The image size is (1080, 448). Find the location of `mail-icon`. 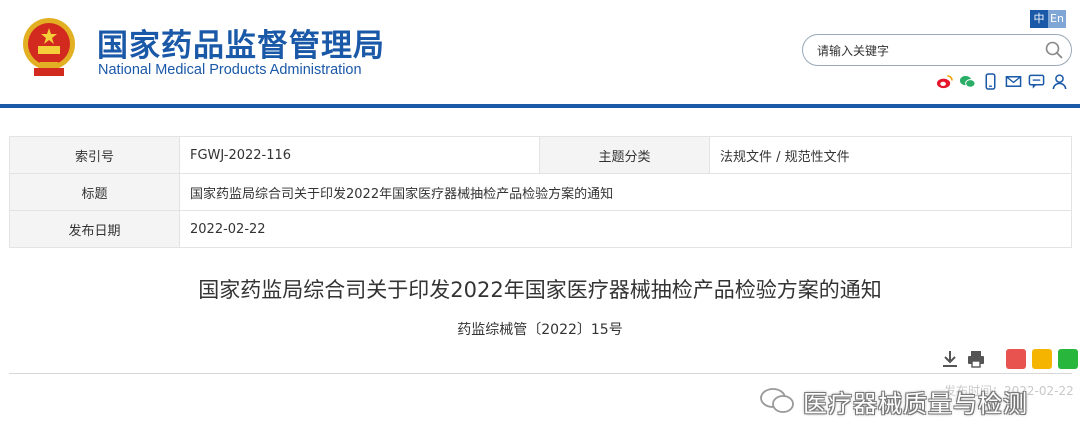

mail-icon is located at coordinates (1013, 81).